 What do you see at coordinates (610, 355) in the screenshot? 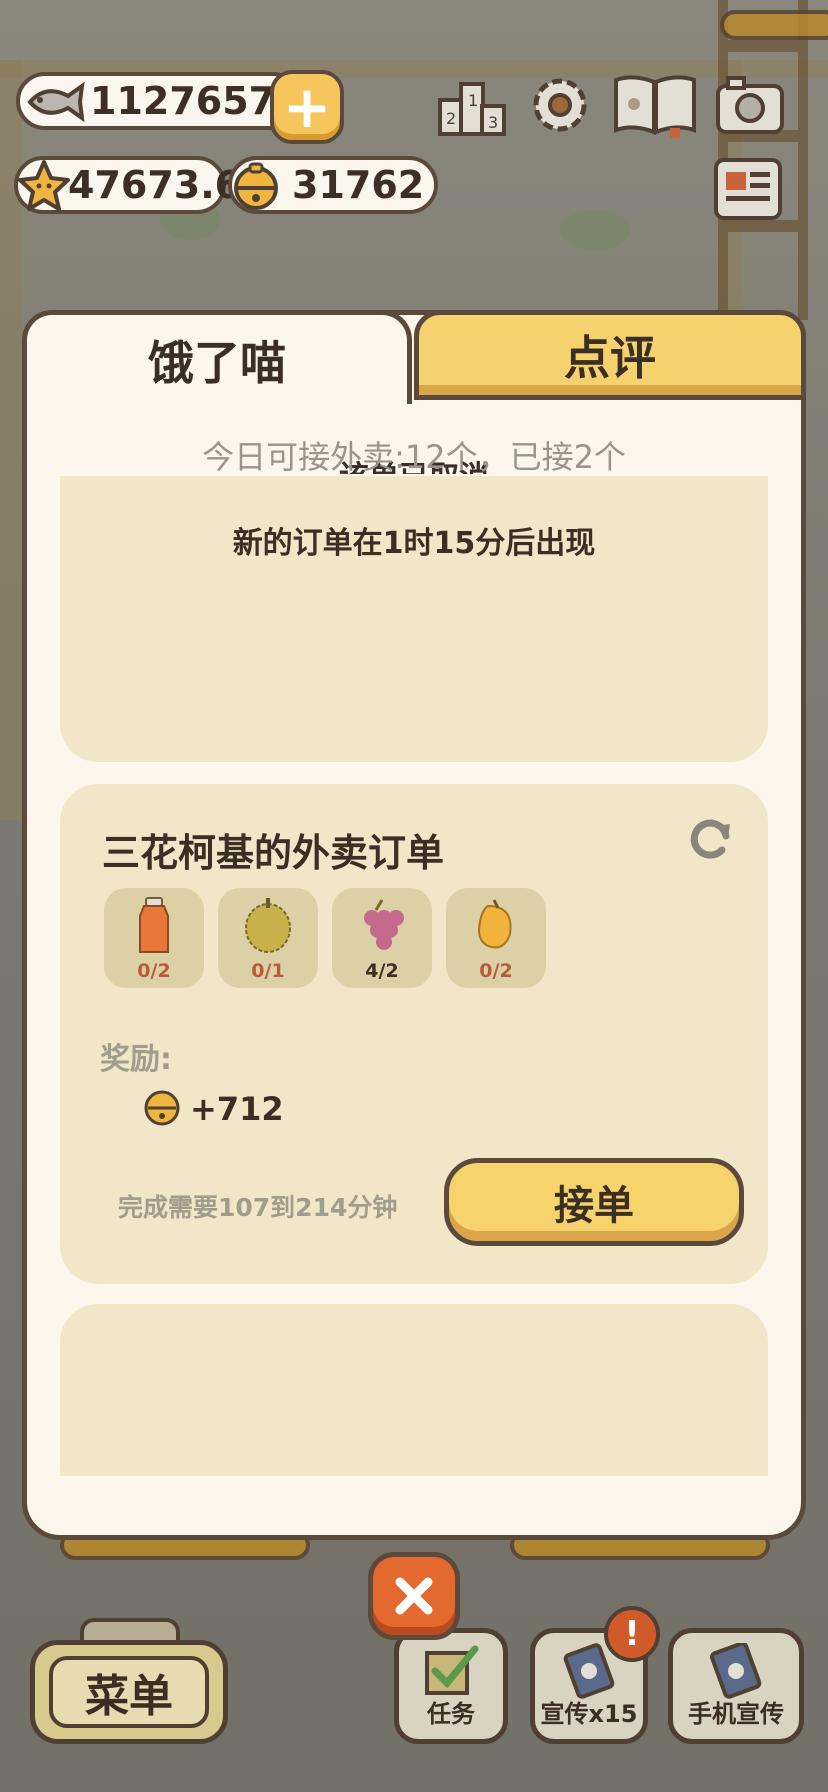
I see `tab-reviews: 点评` at bounding box center [610, 355].